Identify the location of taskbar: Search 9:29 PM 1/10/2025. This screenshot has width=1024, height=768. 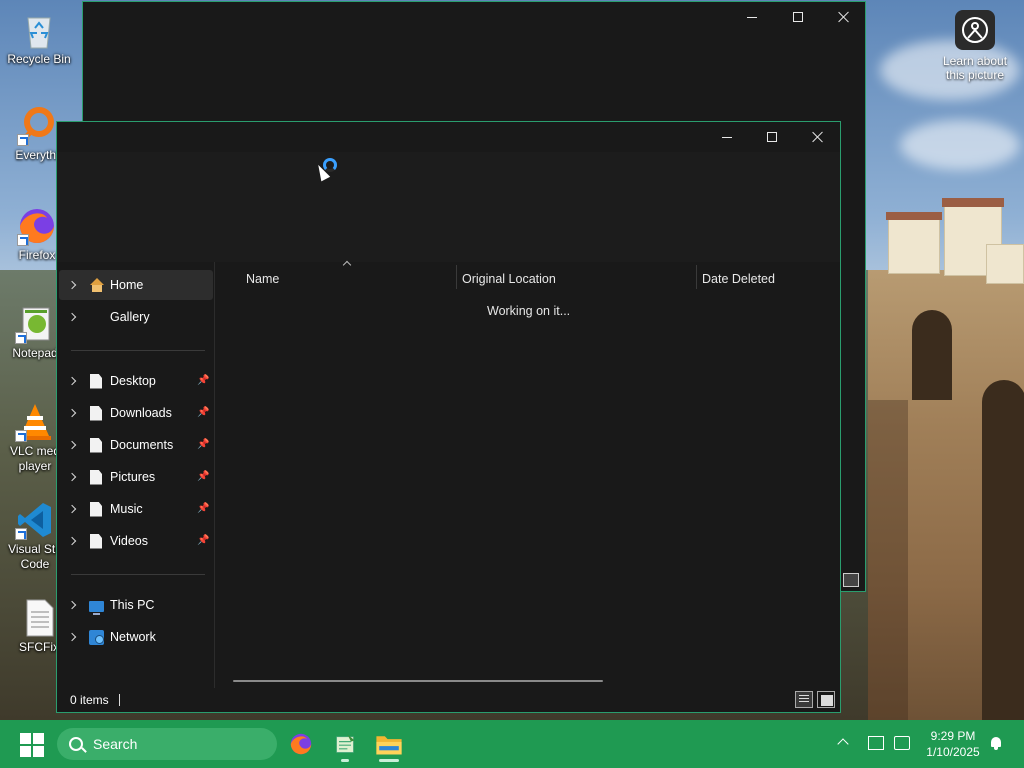
(512, 744).